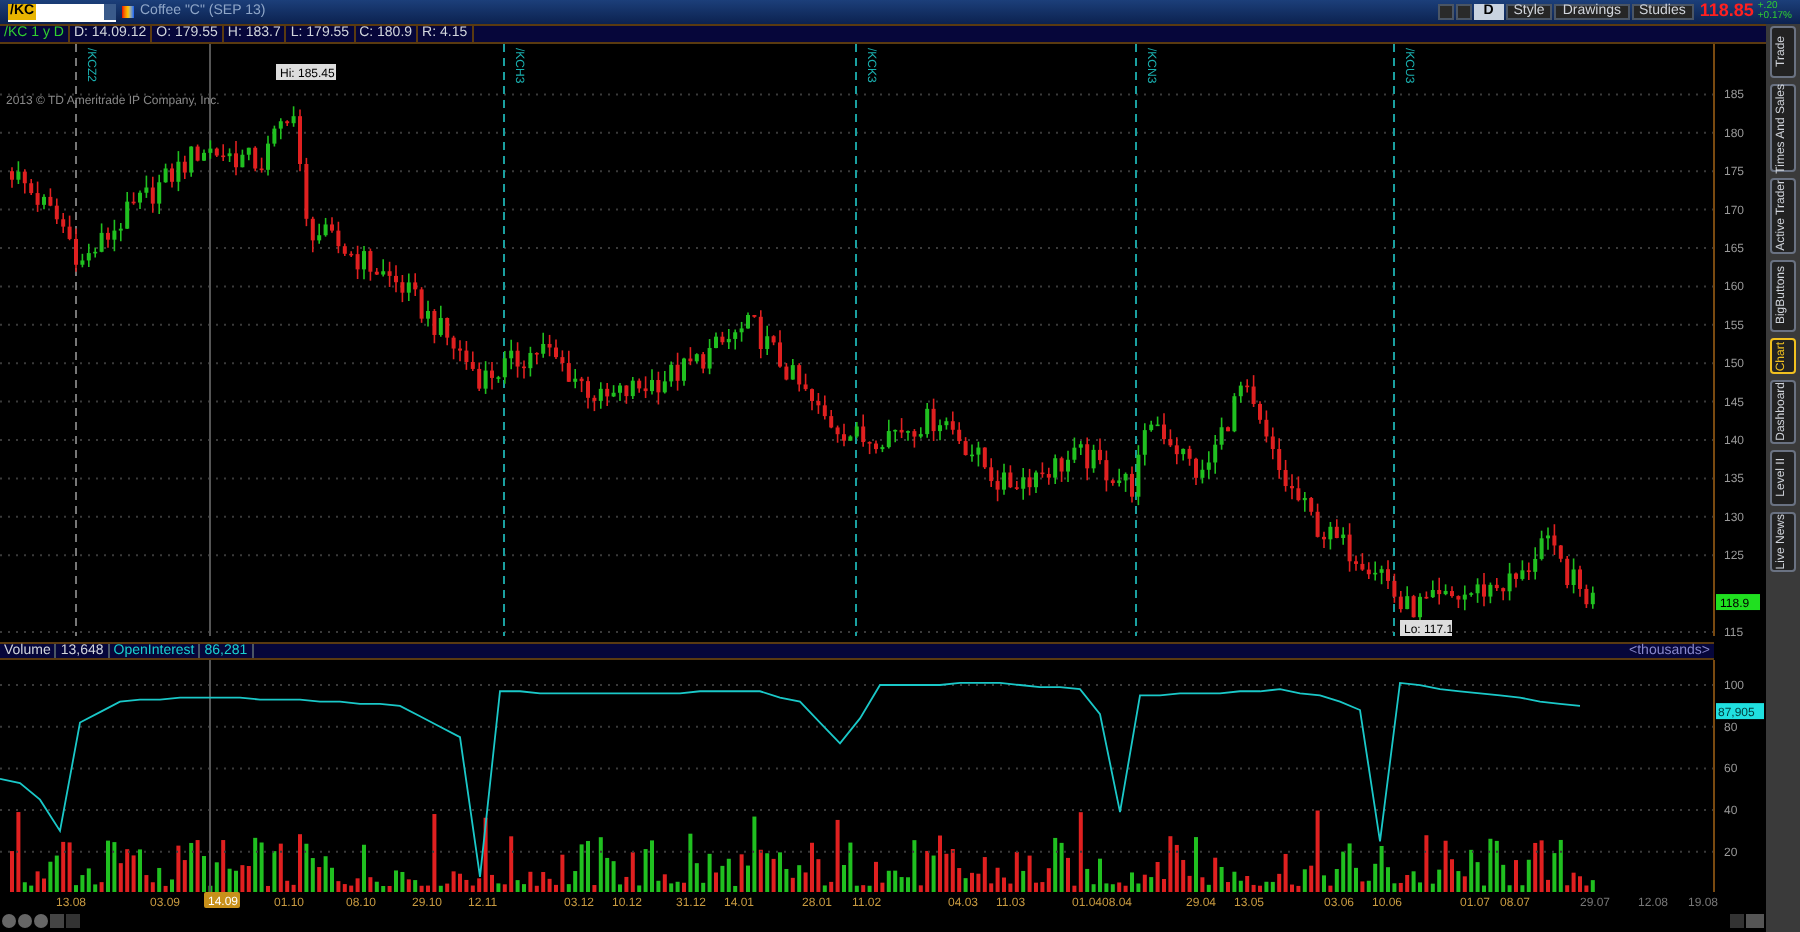 The width and height of the screenshot is (1800, 932). I want to click on last-price: 118.85, so click(1726, 12).